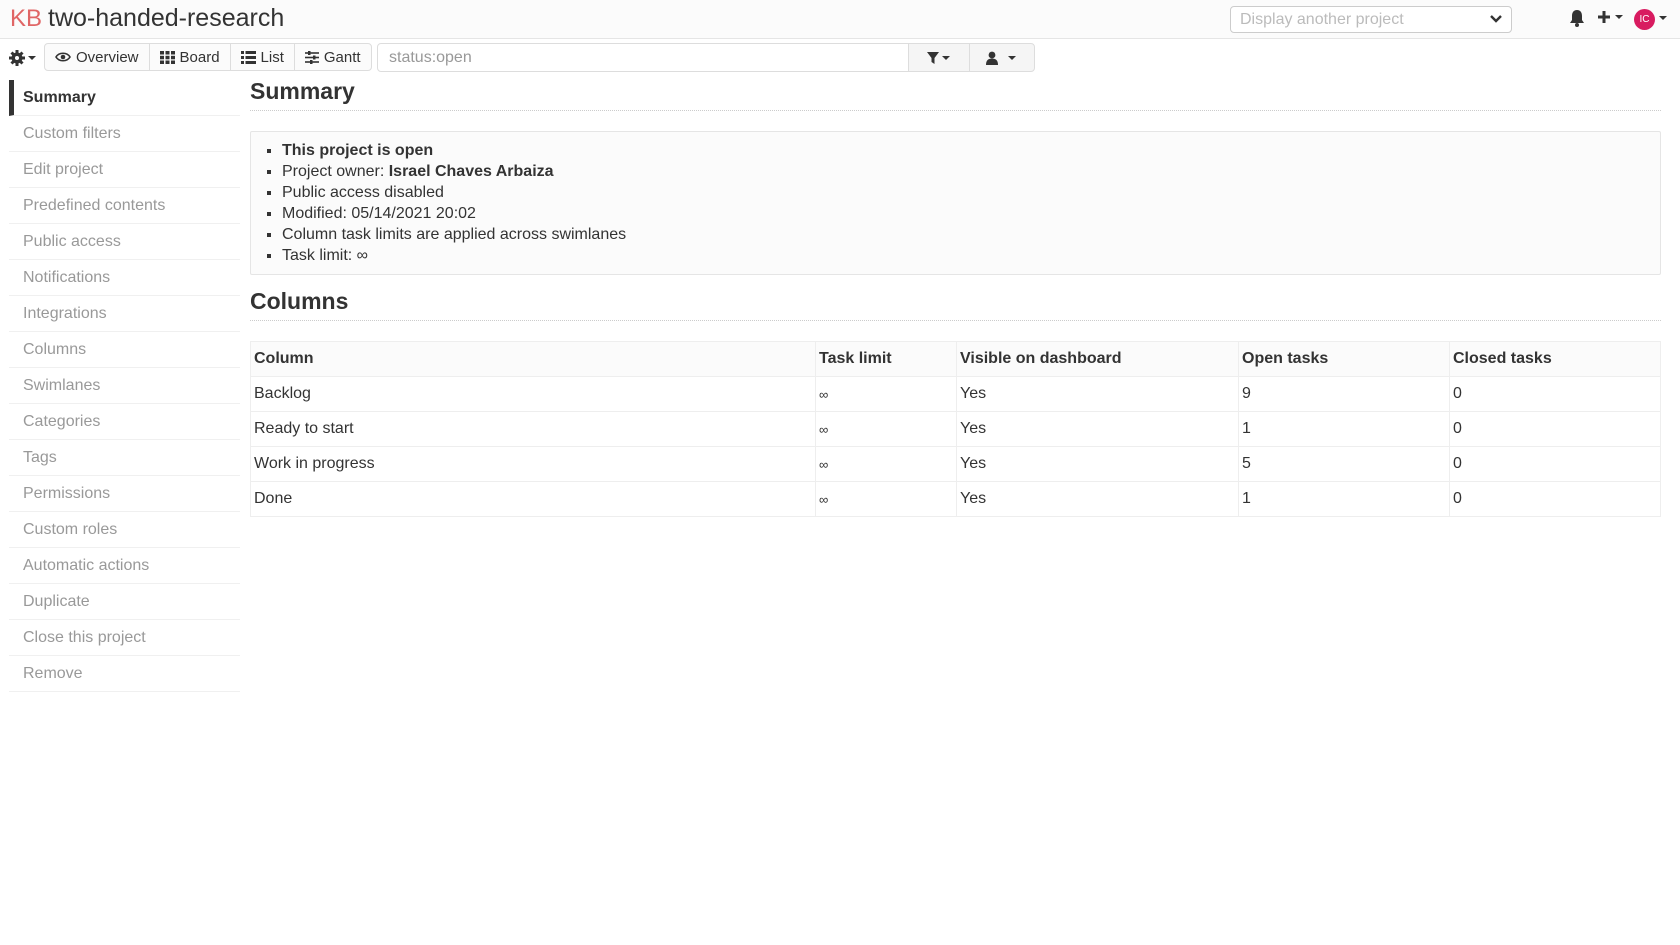 This screenshot has height=945, width=1680. I want to click on table-cell: Ready to start, so click(533, 429).